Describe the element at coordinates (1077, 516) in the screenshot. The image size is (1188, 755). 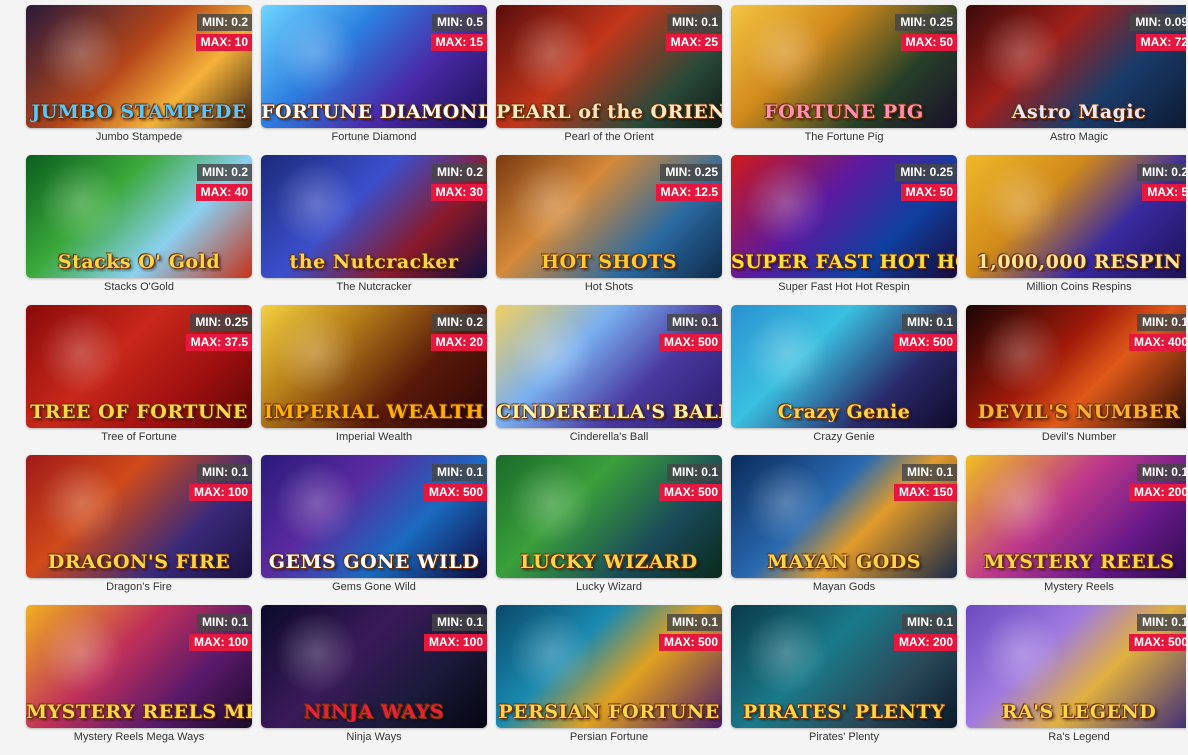
I see `game-thumbnail: MIN: 0.1 MAX: 200 MYSTERY REELS` at that location.